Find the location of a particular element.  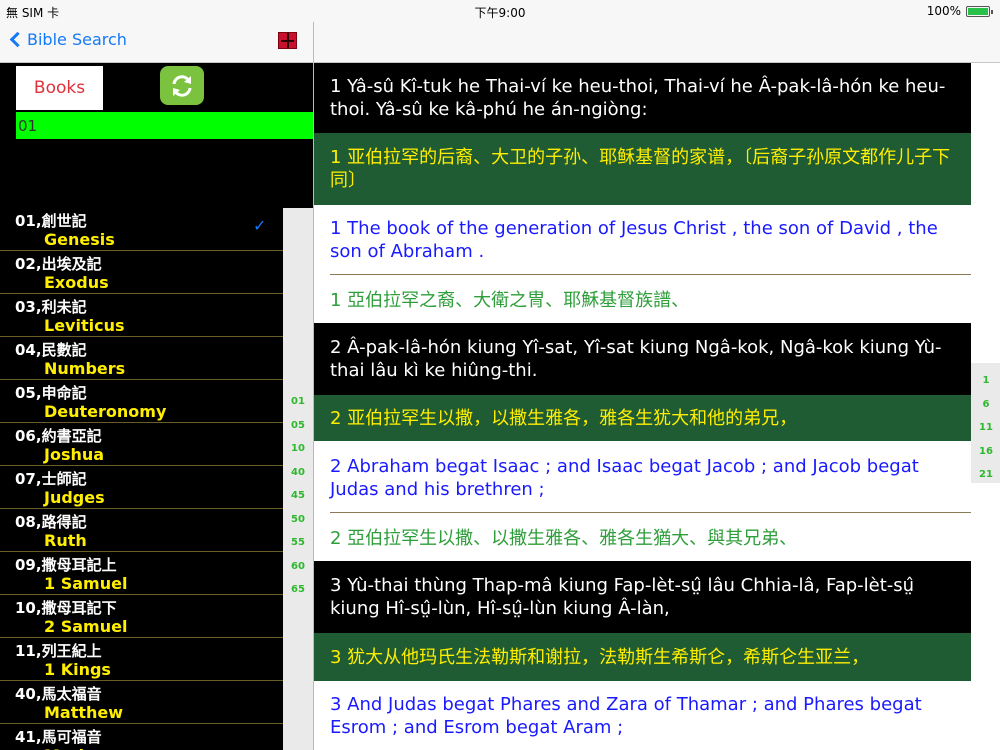

clock: 下午9:00 is located at coordinates (500, 13).